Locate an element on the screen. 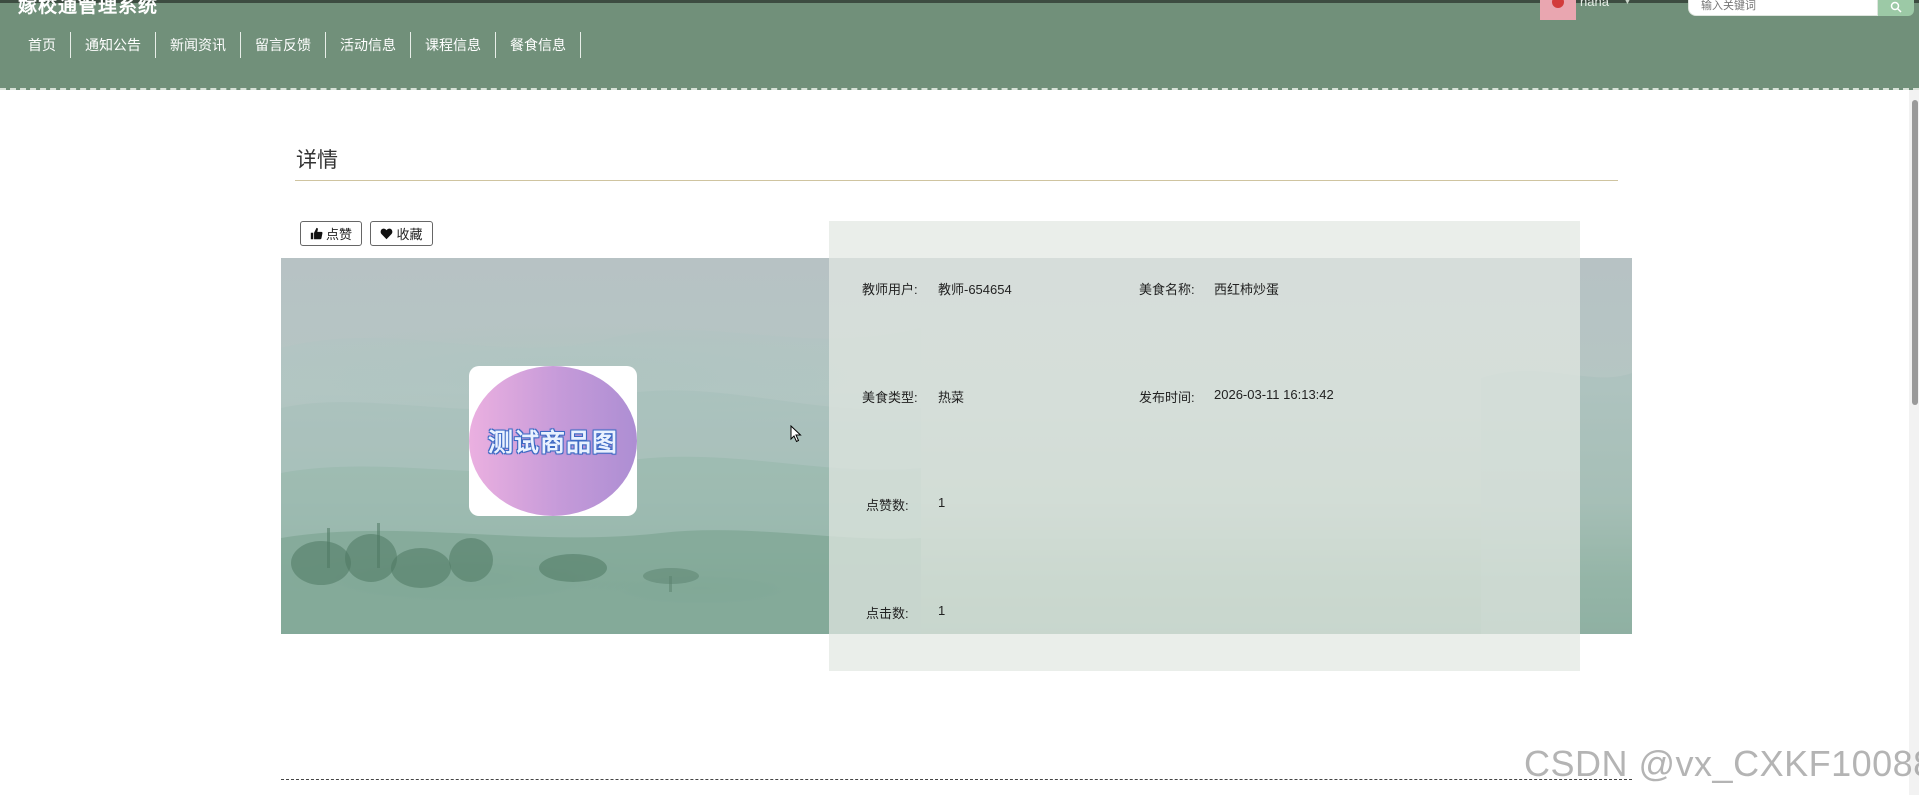  chevron-down-icon: ▼ is located at coordinates (1627, 3).